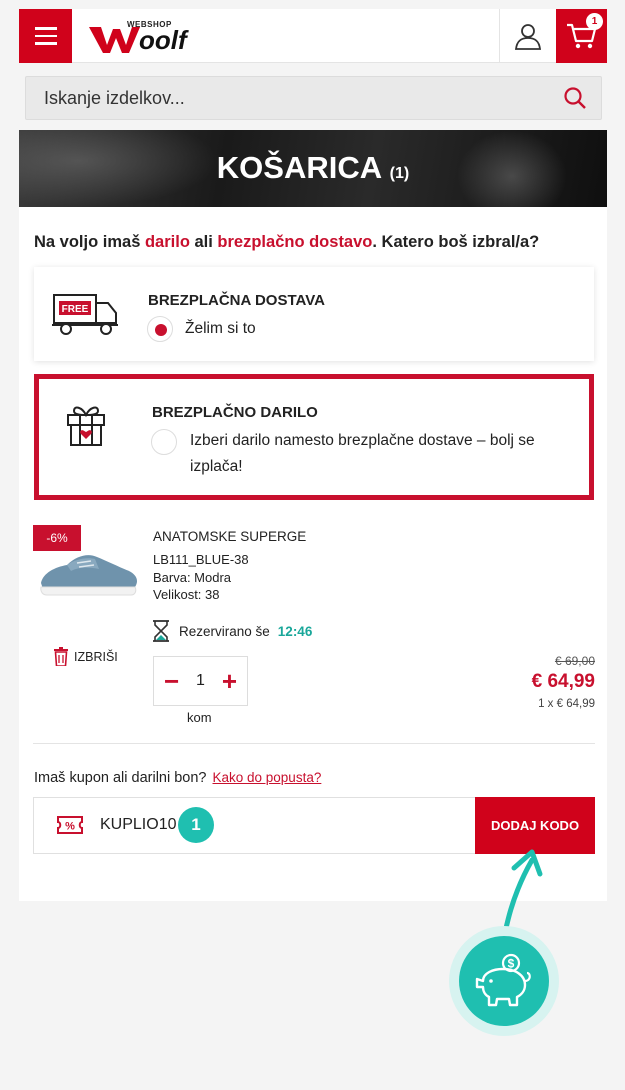 Image resolution: width=625 pixels, height=1090 pixels. I want to click on free-gift-title: BREZPLAČNO DARILO, so click(235, 412).